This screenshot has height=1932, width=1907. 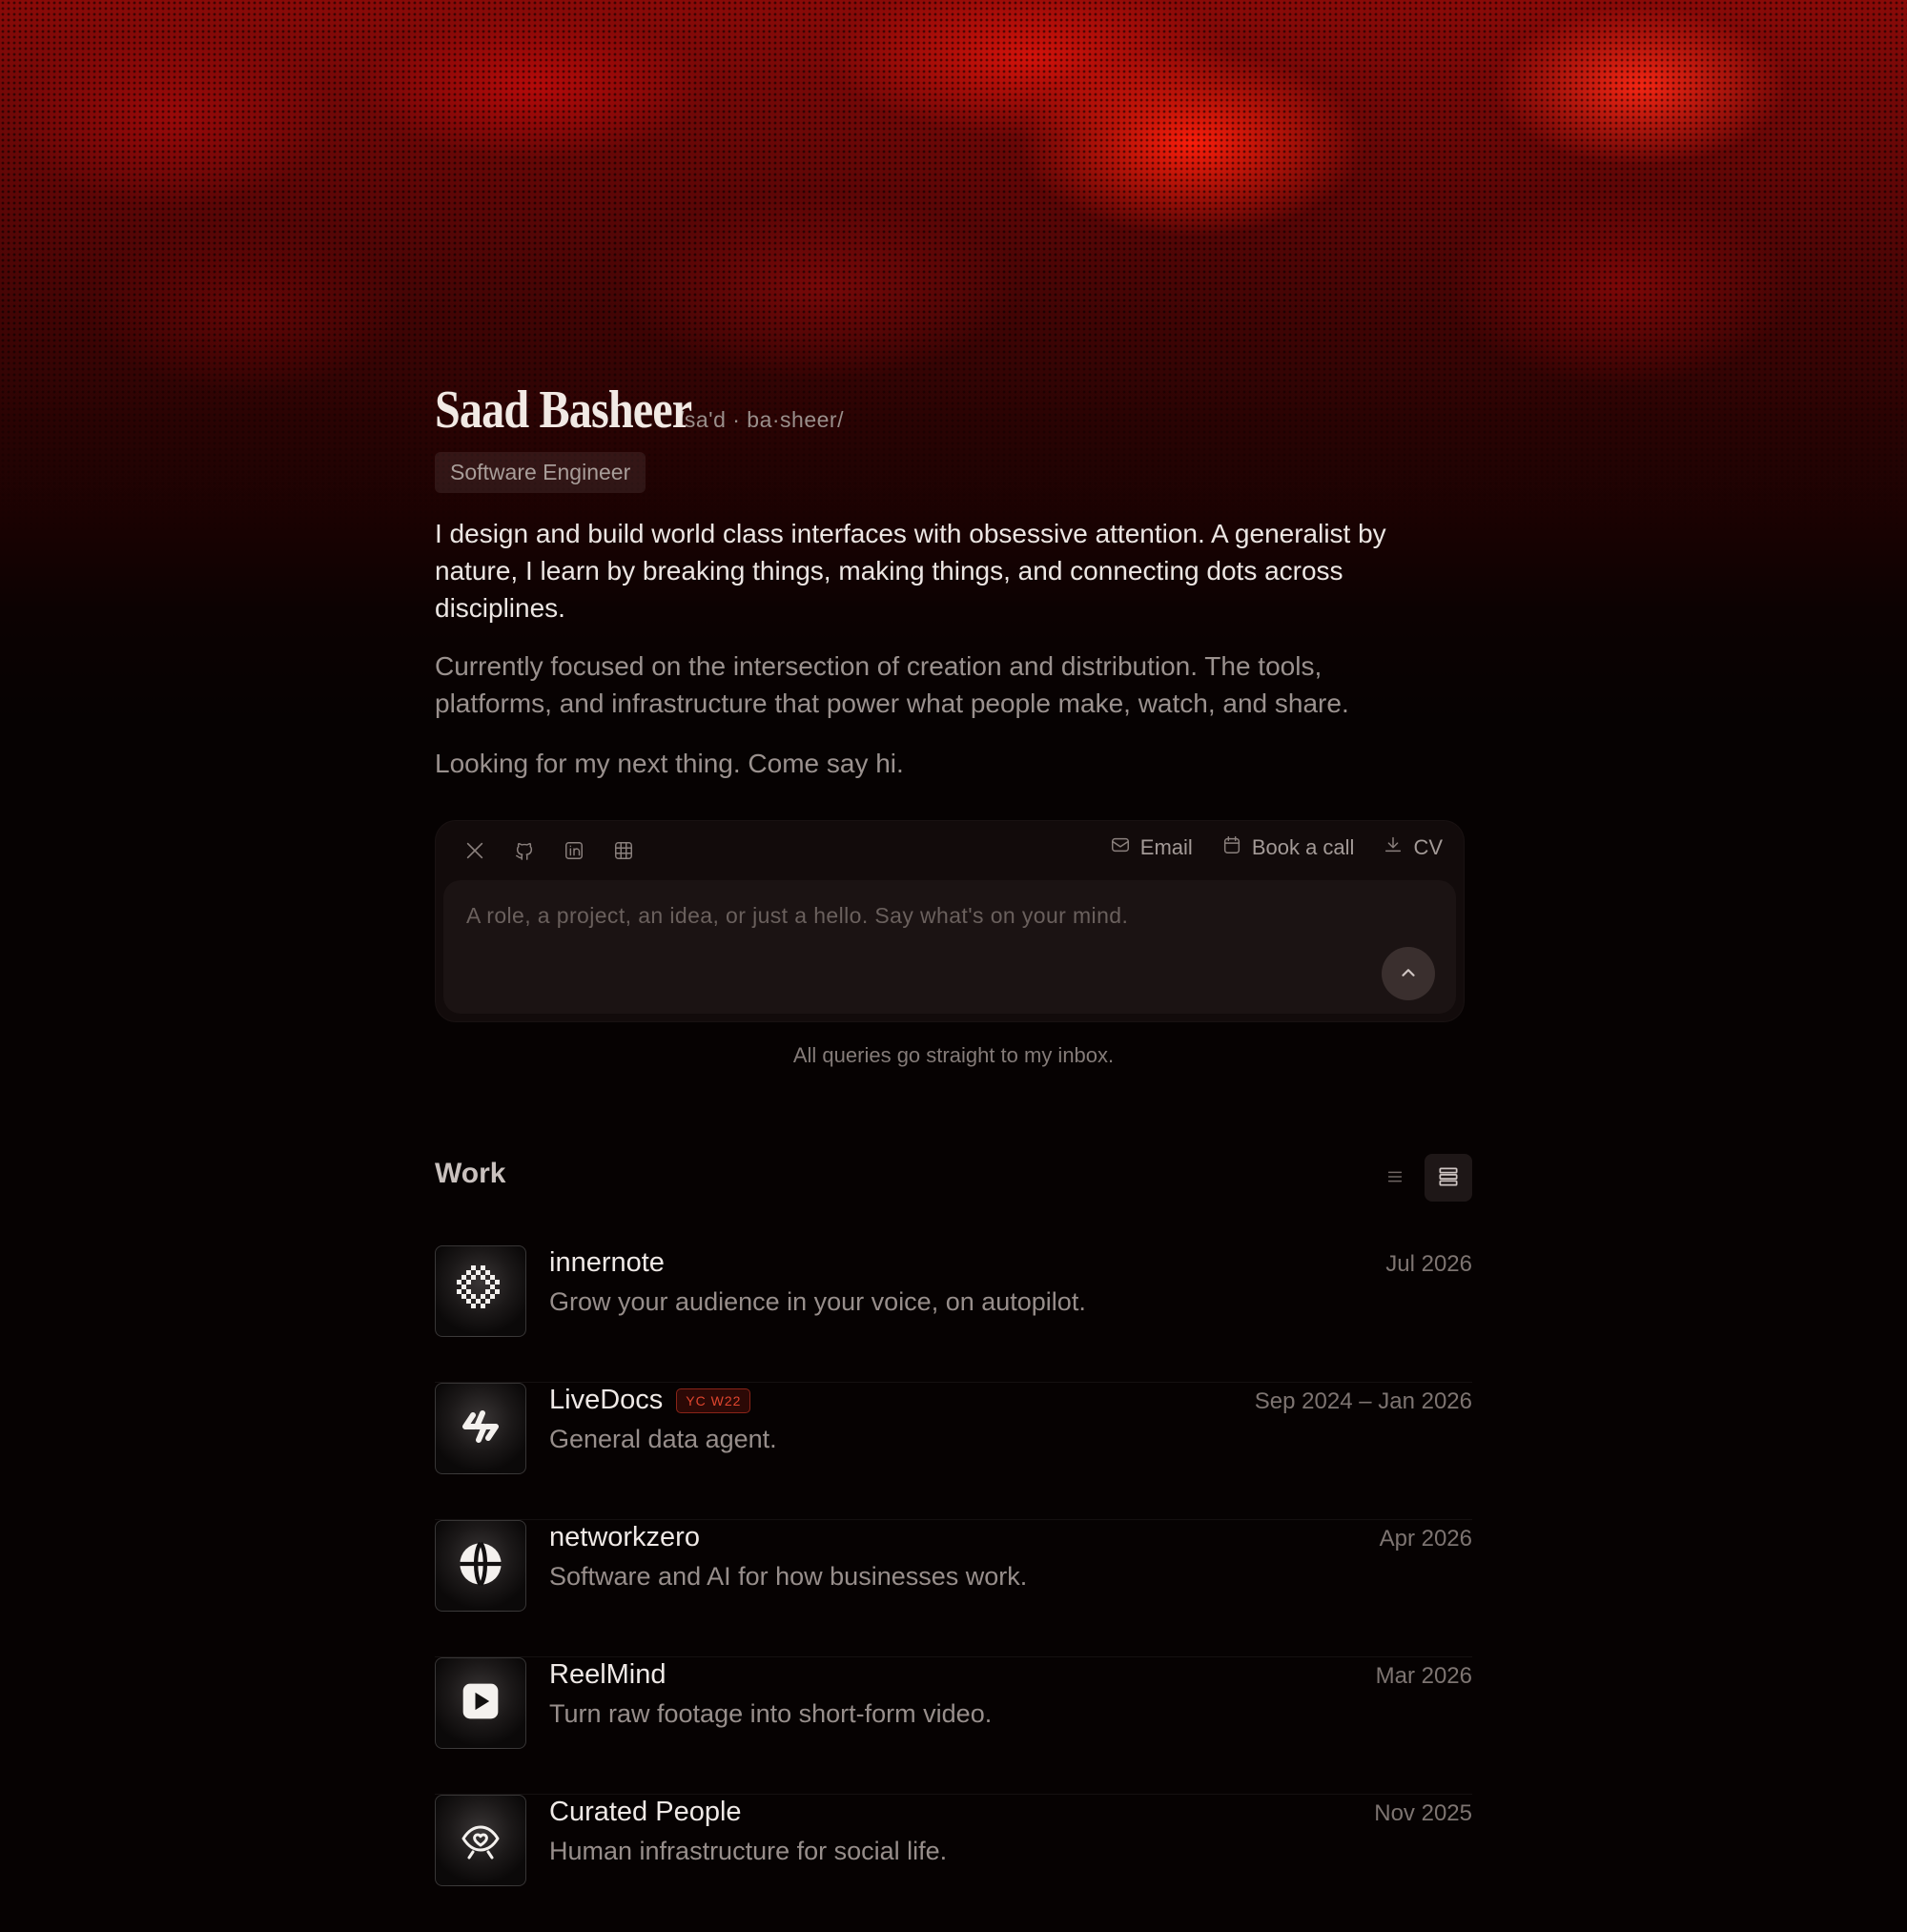 I want to click on reelmind-logo, so click(x=480, y=1703).